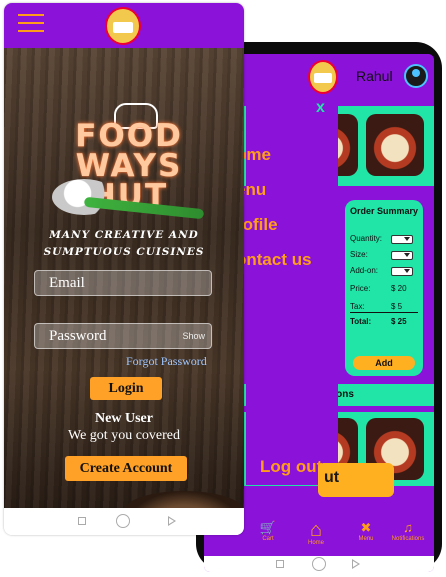  I want to click on garlic-image, so click(84, 197).